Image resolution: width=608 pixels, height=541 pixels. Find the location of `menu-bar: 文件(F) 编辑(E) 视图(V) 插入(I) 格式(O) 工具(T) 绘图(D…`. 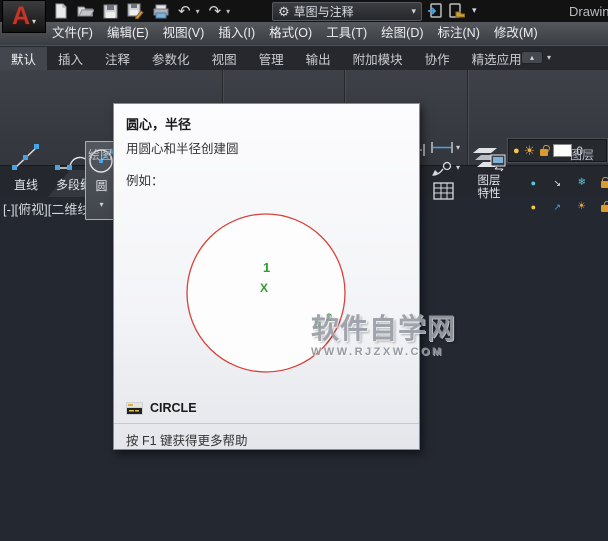

menu-bar: 文件(F) 编辑(E) 视图(V) 插入(I) 格式(O) 工具(T) 绘图(D… is located at coordinates (304, 34).